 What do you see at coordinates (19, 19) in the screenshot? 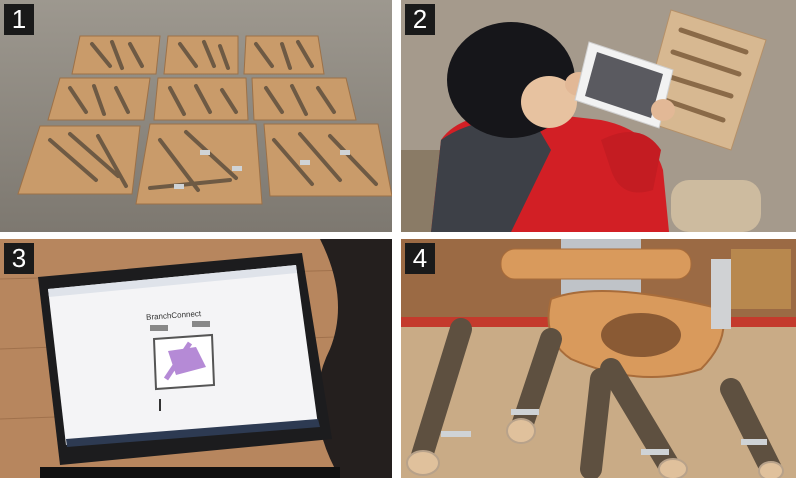
I see `panel-number-label: 1` at bounding box center [19, 19].